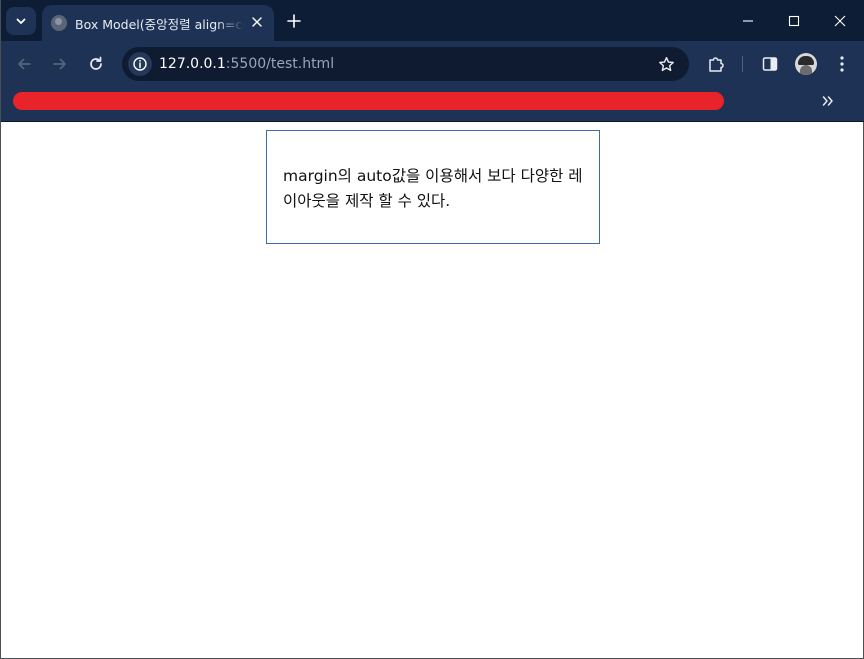 This screenshot has width=864, height=659. I want to click on tab-active: Box Model(중앙정렬 align=center), so click(158, 23).